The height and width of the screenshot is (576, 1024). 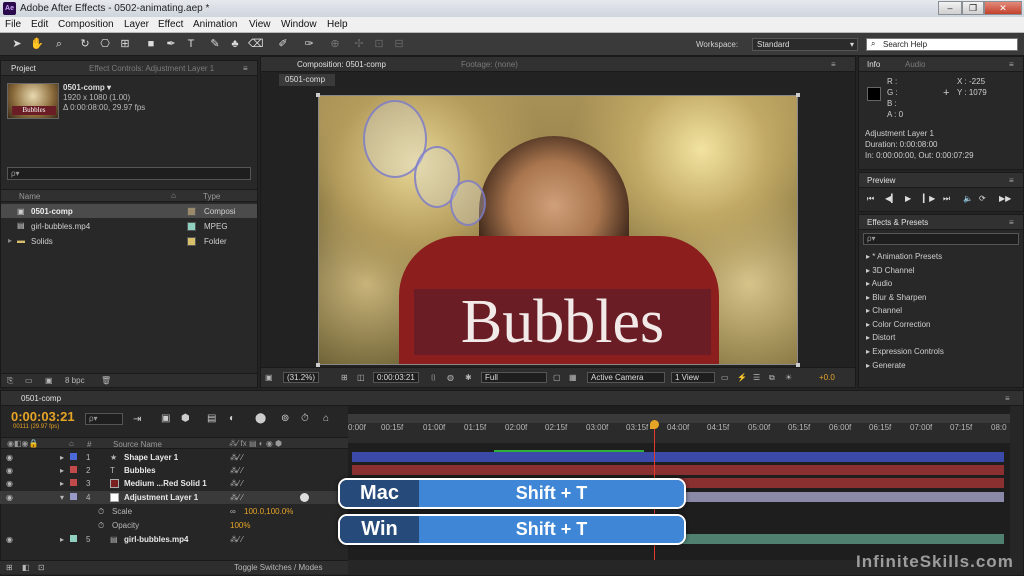 What do you see at coordinates (136, 24) in the screenshot?
I see `menu-layer: Layer` at bounding box center [136, 24].